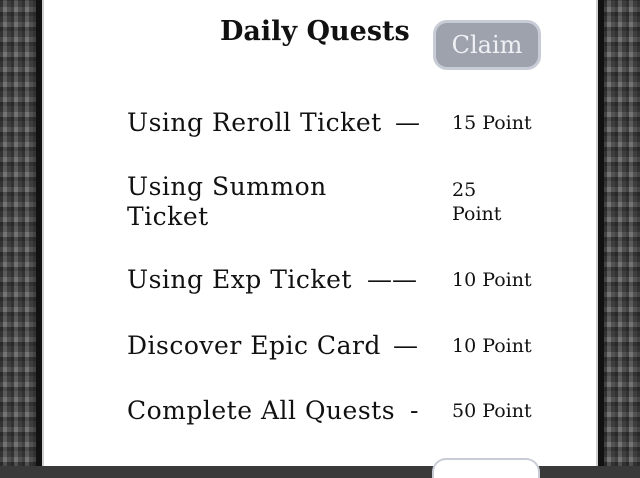  What do you see at coordinates (392, 279) in the screenshot?
I see `quest-dash: ——` at bounding box center [392, 279].